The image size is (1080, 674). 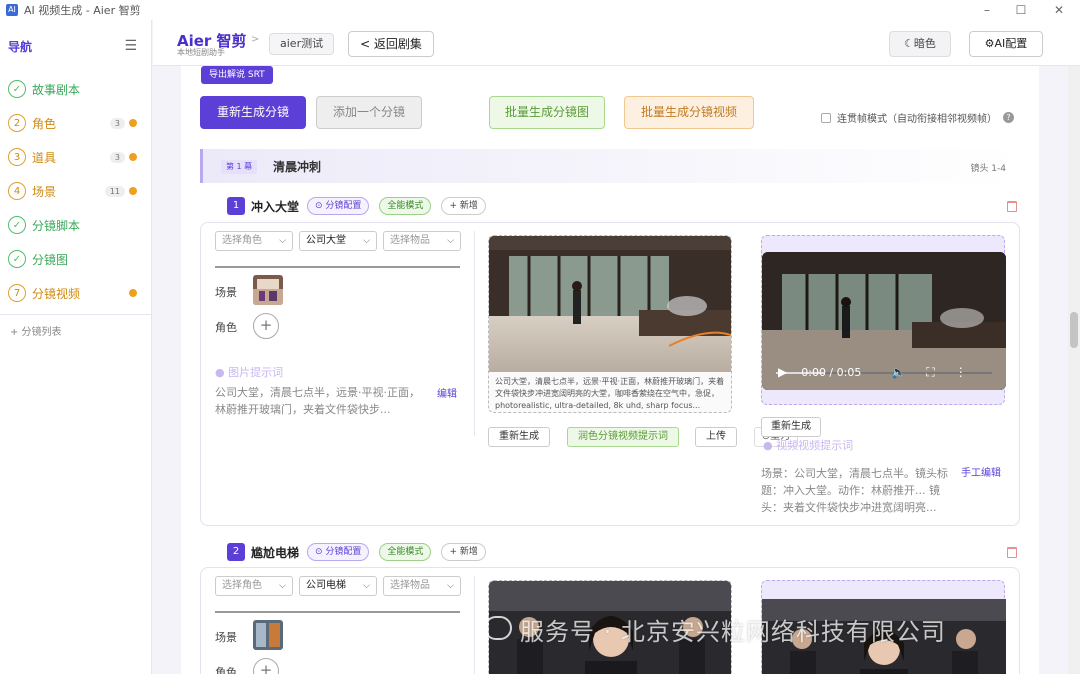 What do you see at coordinates (82, 10) in the screenshot?
I see `window-title: AI 视频生成 - Aier 智剪` at bounding box center [82, 10].